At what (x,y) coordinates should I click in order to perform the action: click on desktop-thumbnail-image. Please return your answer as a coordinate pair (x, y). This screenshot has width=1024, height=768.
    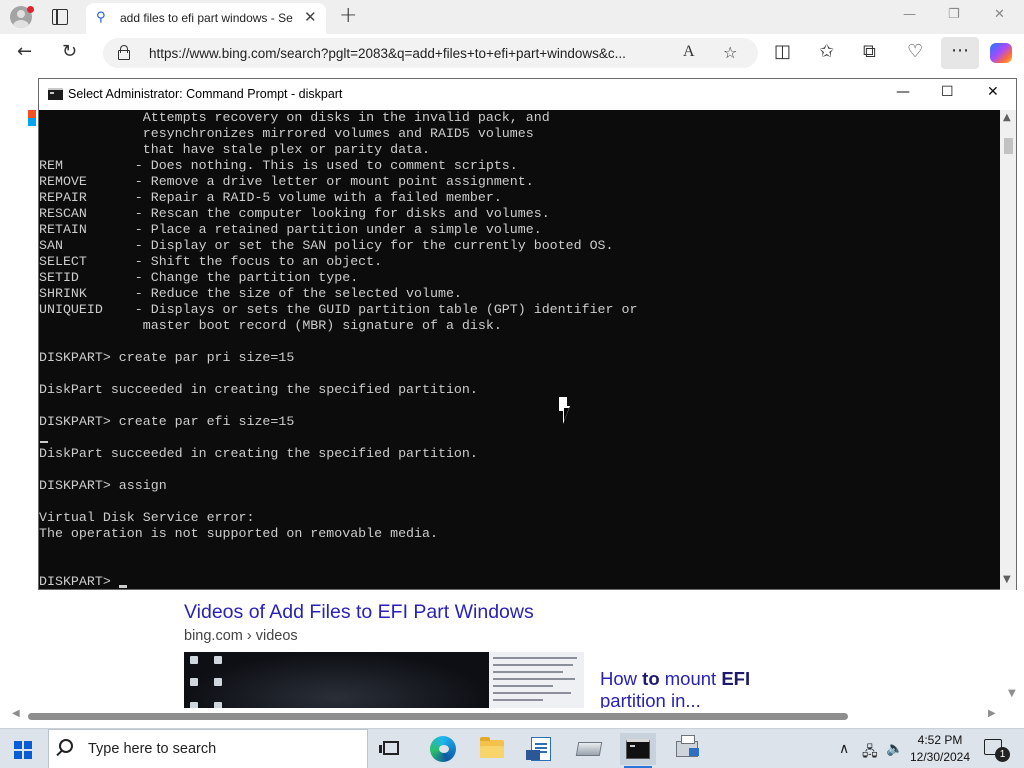
    Looking at the image, I should click on (336, 680).